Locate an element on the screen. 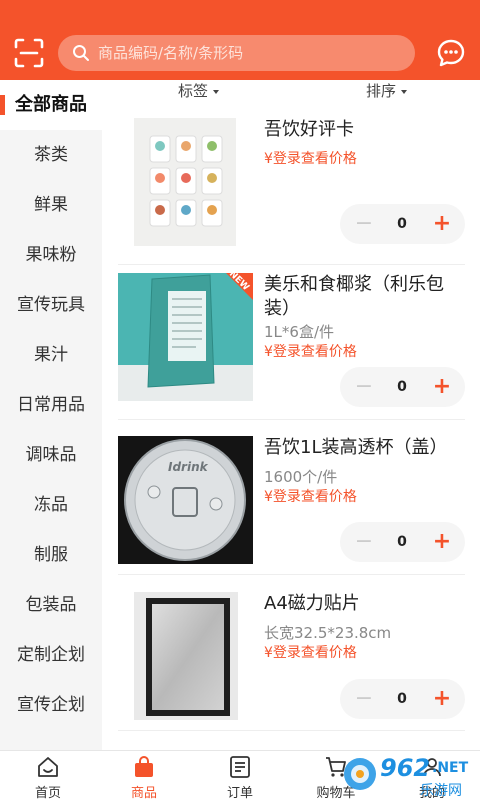 The height and width of the screenshot is (800, 480). sidebar-item-promo-plan: 宣传企划 is located at coordinates (51, 705).